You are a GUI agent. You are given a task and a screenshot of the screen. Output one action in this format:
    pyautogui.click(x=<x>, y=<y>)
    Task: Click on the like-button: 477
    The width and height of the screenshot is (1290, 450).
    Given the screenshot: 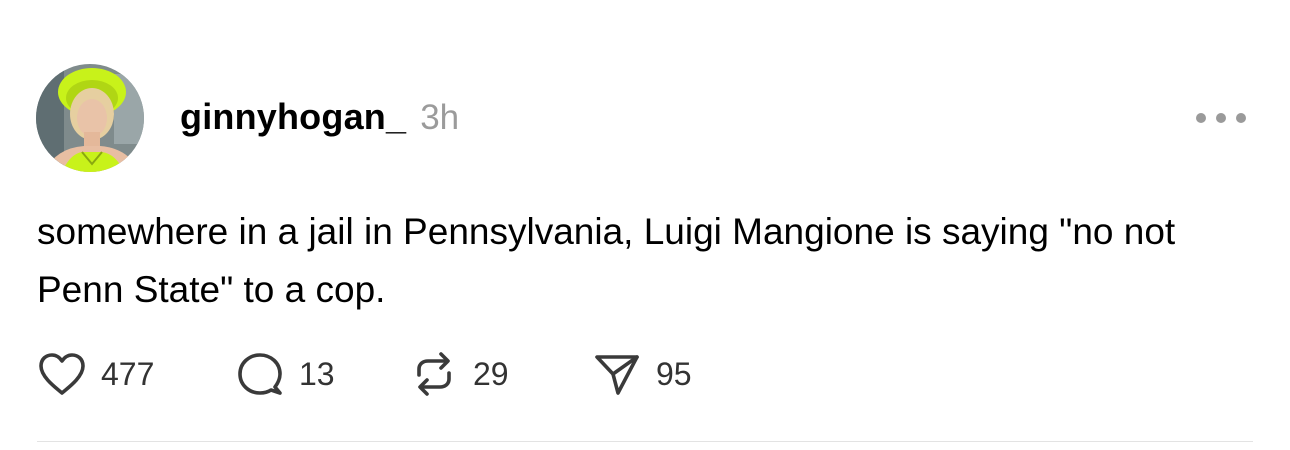 What is the action you would take?
    pyautogui.click(x=136, y=374)
    